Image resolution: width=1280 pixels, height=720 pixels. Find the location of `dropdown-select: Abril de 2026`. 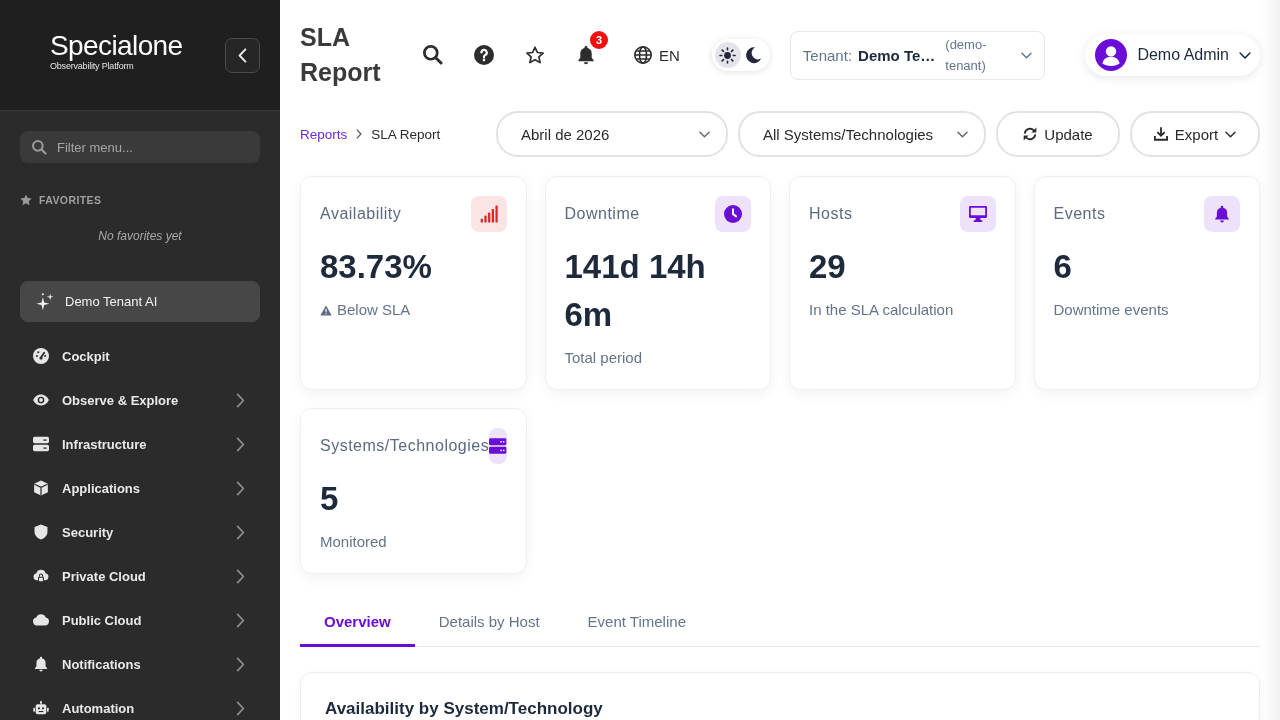

dropdown-select: Abril de 2026 is located at coordinates (612, 134).